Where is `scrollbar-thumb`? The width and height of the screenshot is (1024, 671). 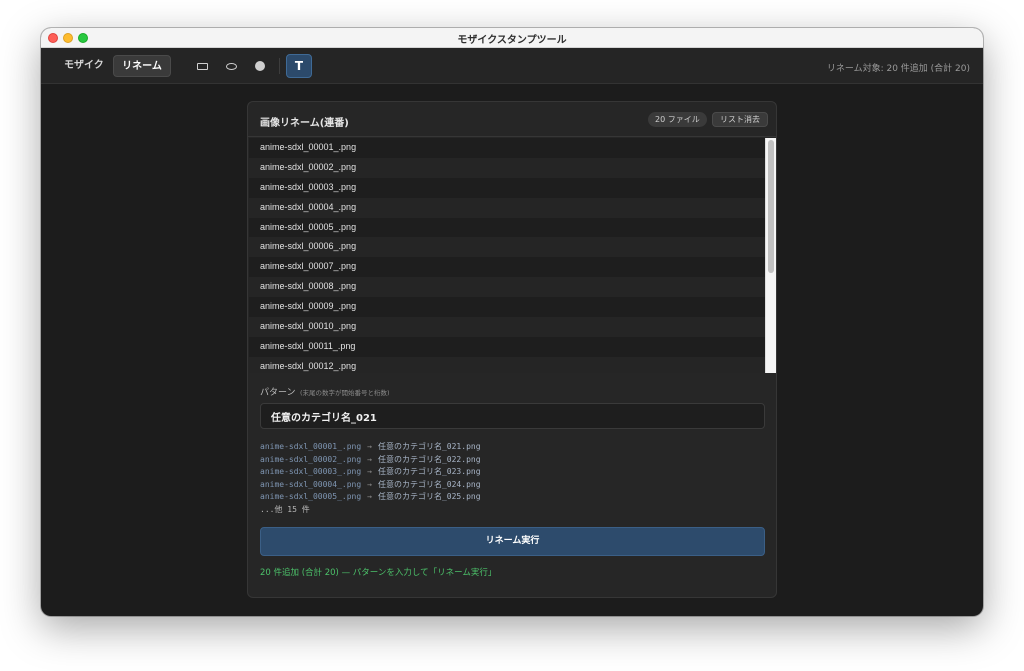 scrollbar-thumb is located at coordinates (771, 206).